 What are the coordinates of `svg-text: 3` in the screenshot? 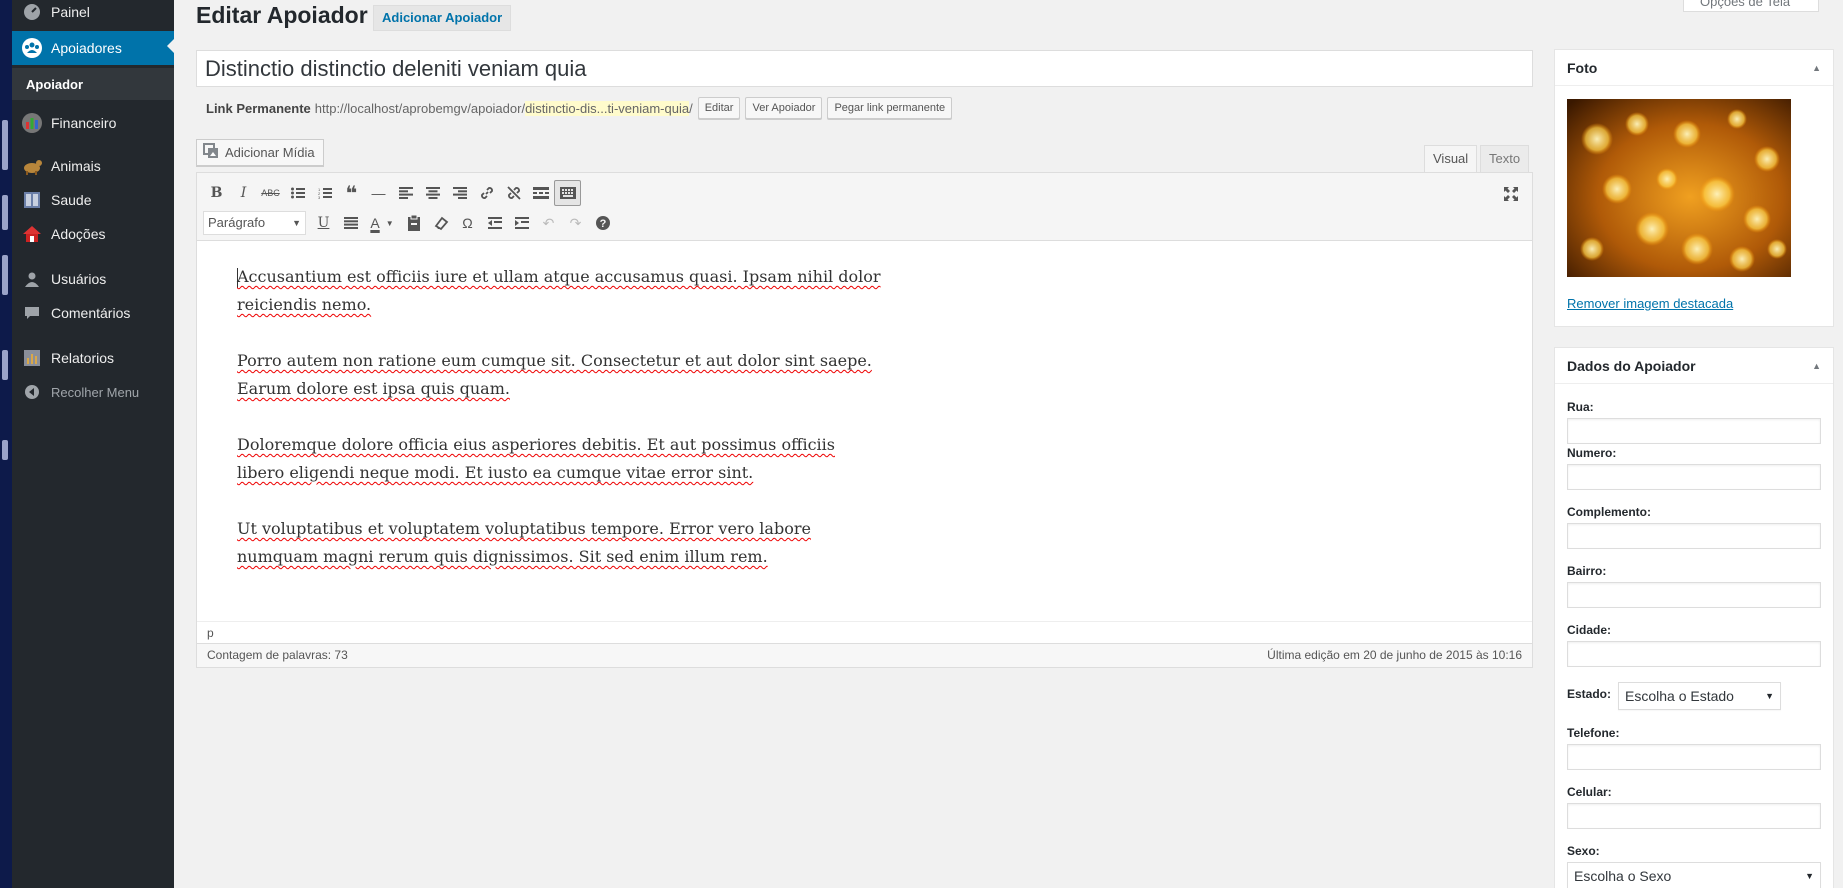 It's located at (319, 197).